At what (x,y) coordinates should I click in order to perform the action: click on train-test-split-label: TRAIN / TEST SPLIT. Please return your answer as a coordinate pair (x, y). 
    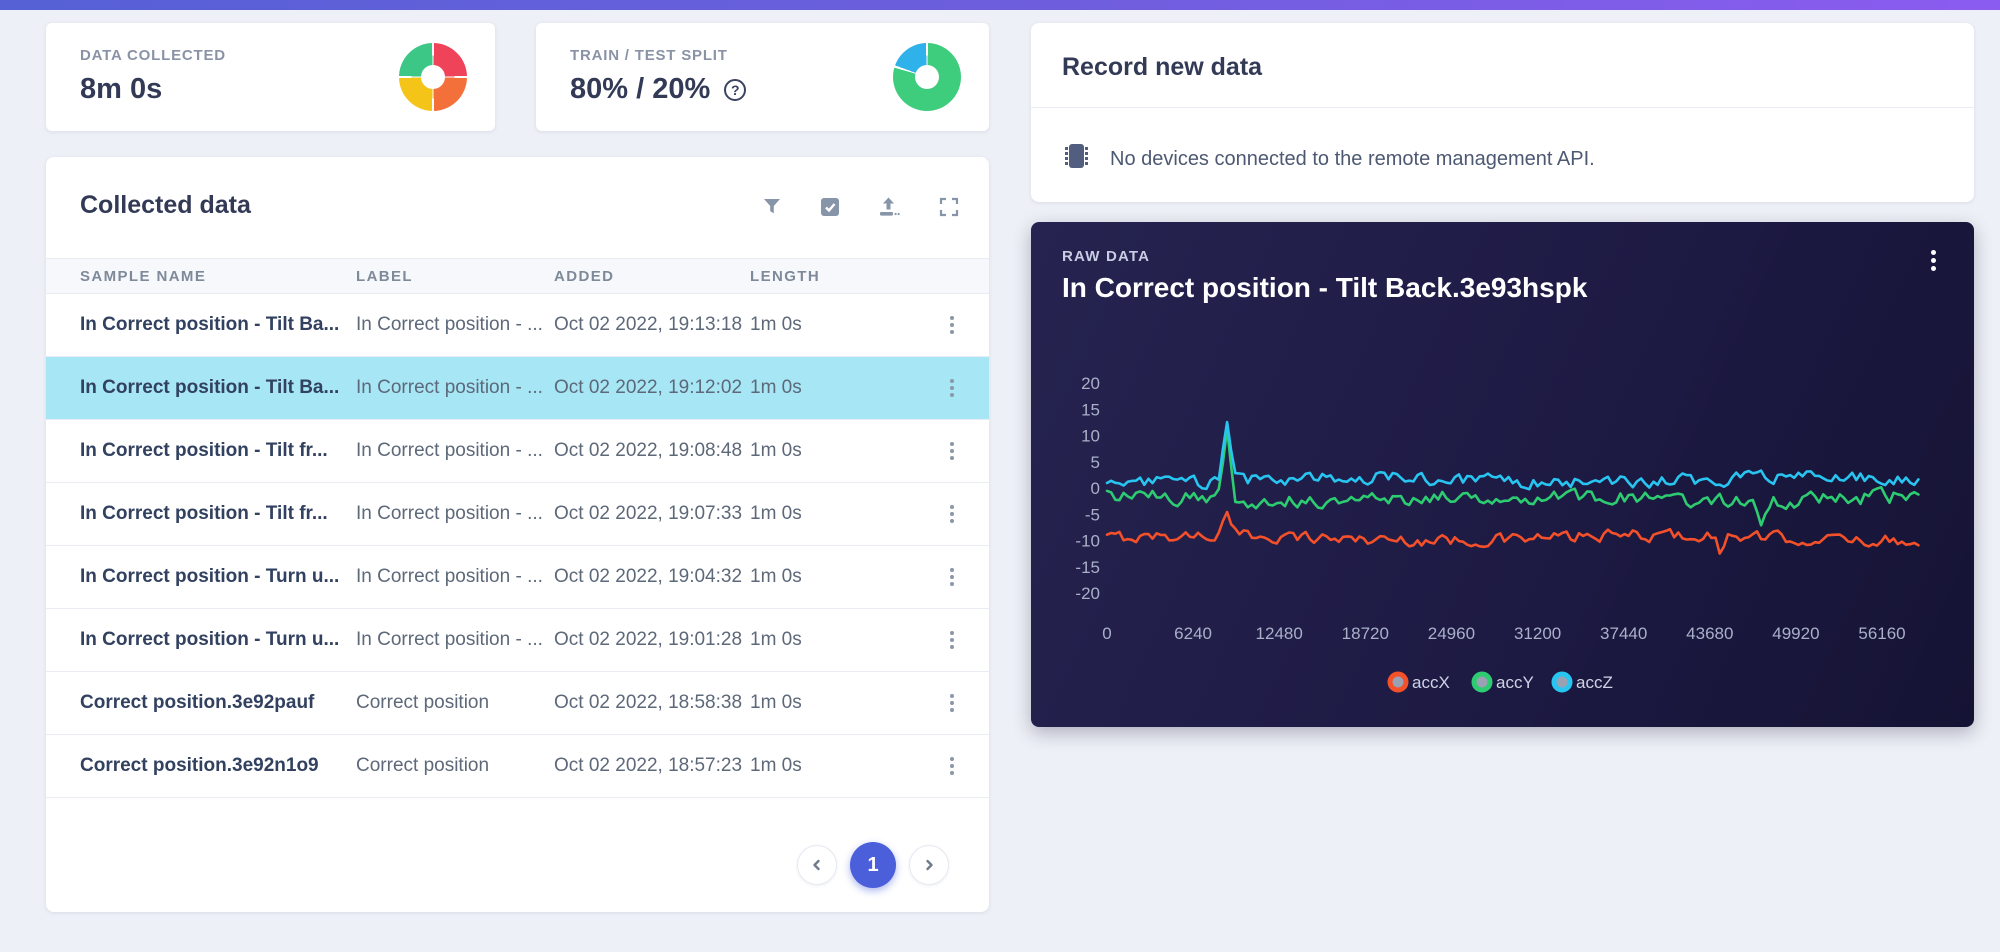
    Looking at the image, I should click on (649, 55).